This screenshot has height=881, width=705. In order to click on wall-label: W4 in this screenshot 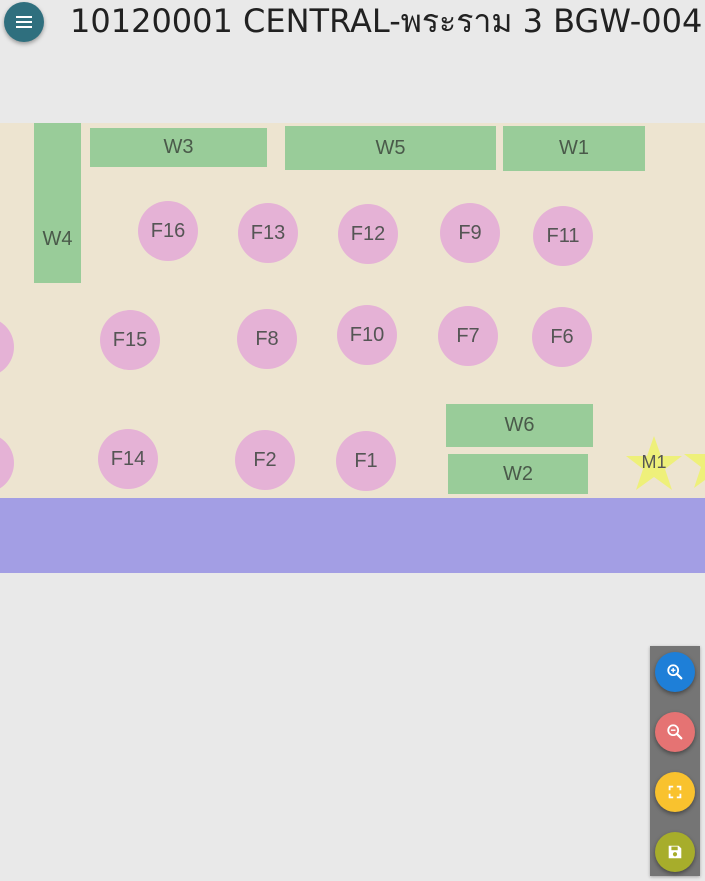, I will do `click(57, 238)`.